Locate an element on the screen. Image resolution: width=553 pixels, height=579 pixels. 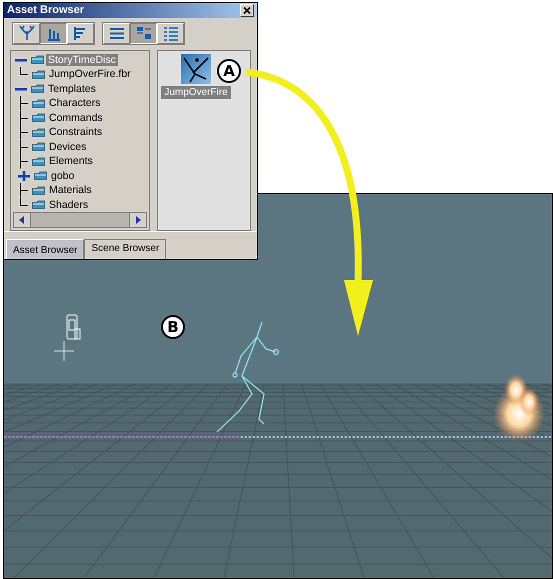
expand-icon is located at coordinates (24, 175).